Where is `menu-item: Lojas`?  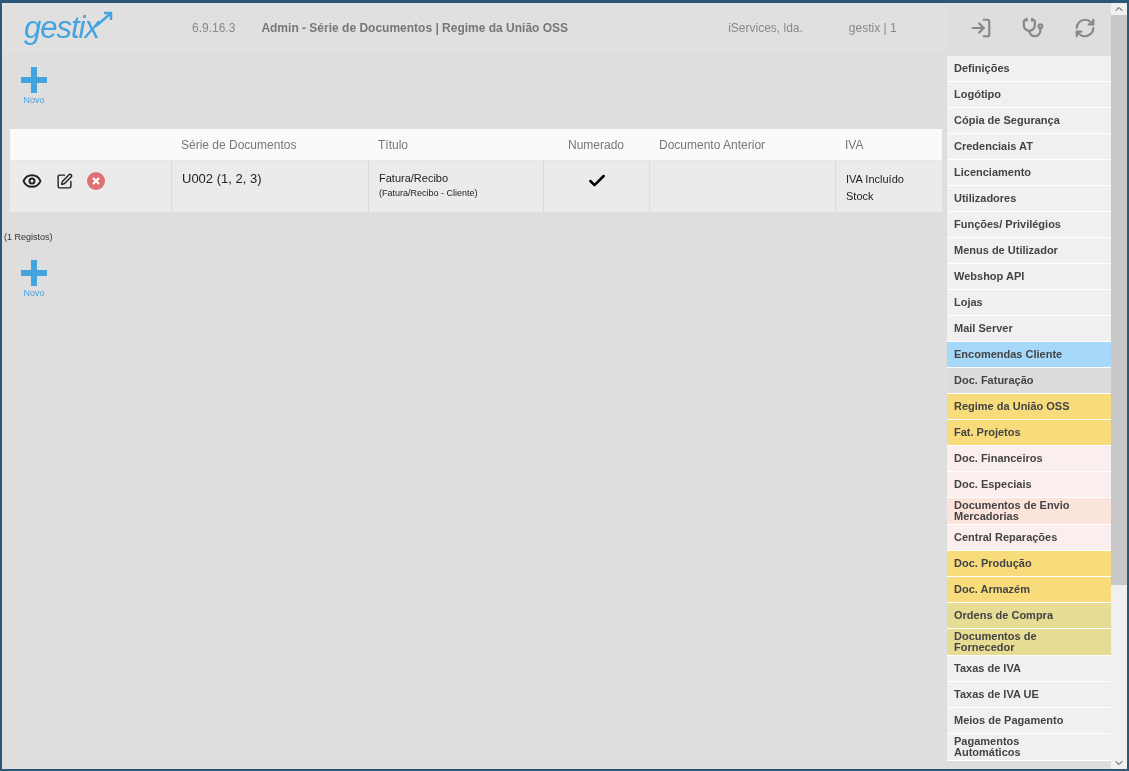 menu-item: Lojas is located at coordinates (1029, 303).